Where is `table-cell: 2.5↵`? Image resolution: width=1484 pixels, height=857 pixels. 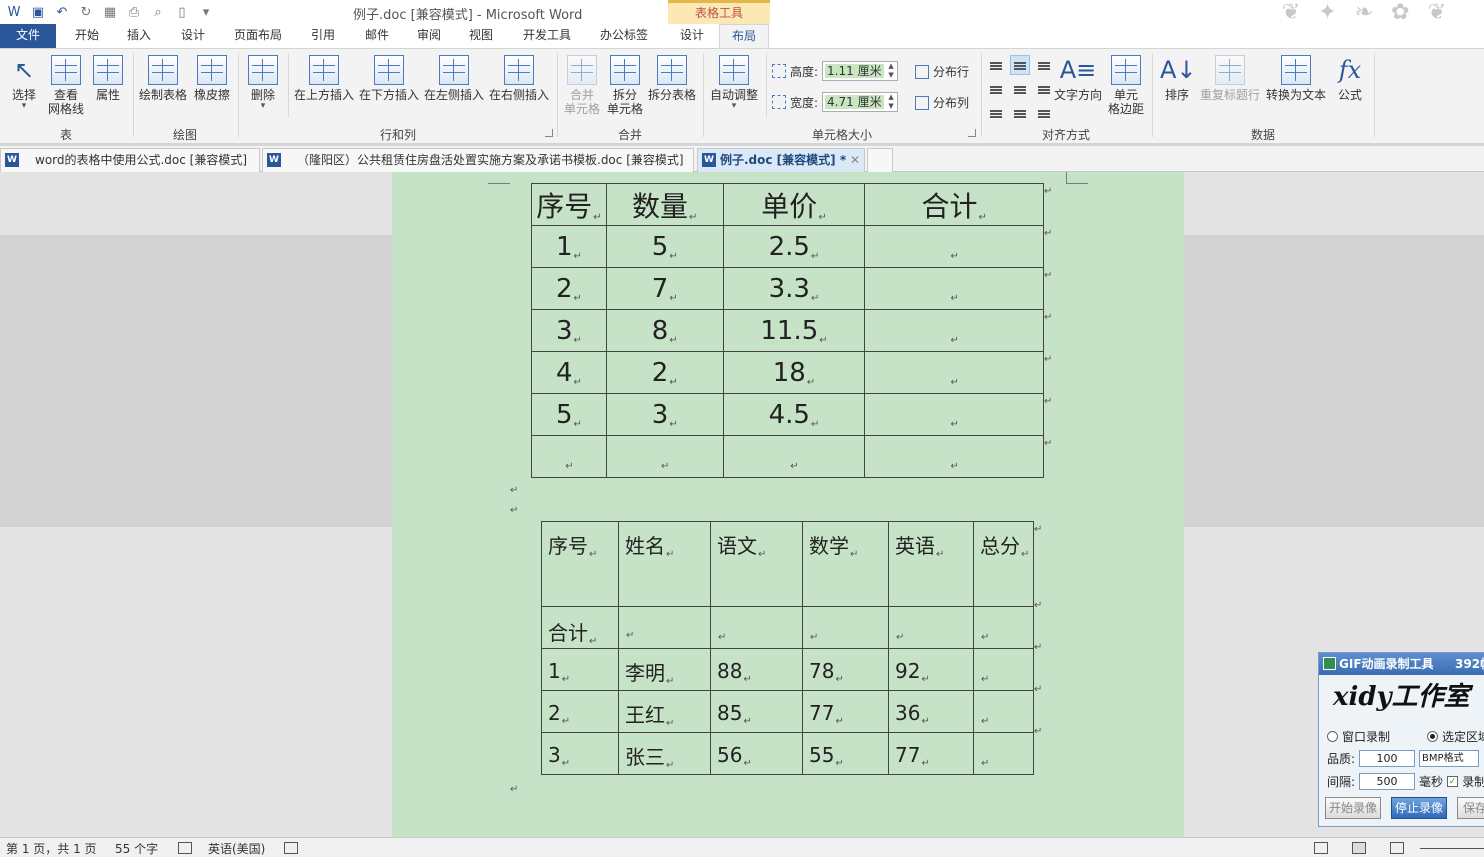 table-cell: 2.5↵ is located at coordinates (794, 246).